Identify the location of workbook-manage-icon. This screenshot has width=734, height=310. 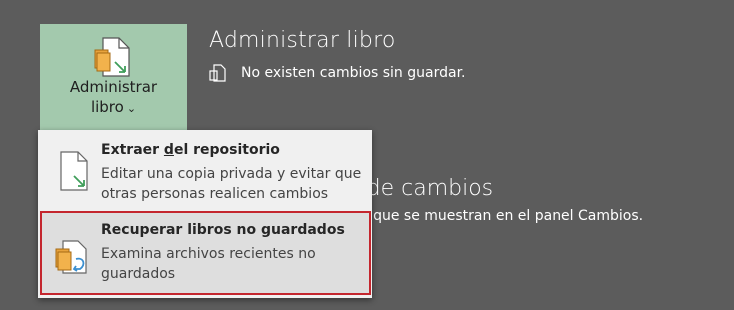
(112, 57).